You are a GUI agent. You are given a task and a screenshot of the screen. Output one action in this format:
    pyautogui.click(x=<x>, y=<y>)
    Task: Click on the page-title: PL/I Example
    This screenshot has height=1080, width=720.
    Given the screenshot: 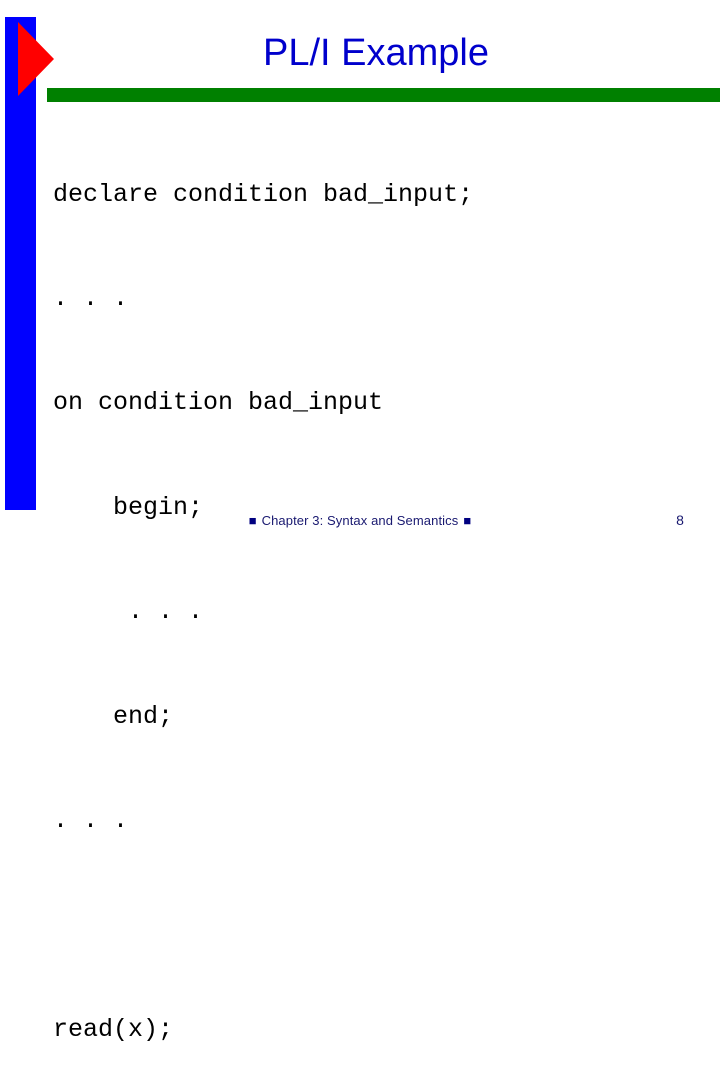 What is the action you would take?
    pyautogui.click(x=376, y=53)
    